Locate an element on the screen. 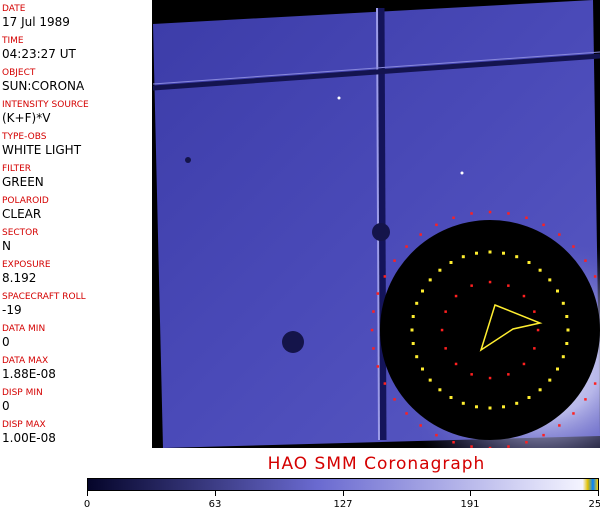  metadata-value: -19 is located at coordinates (12, 310).